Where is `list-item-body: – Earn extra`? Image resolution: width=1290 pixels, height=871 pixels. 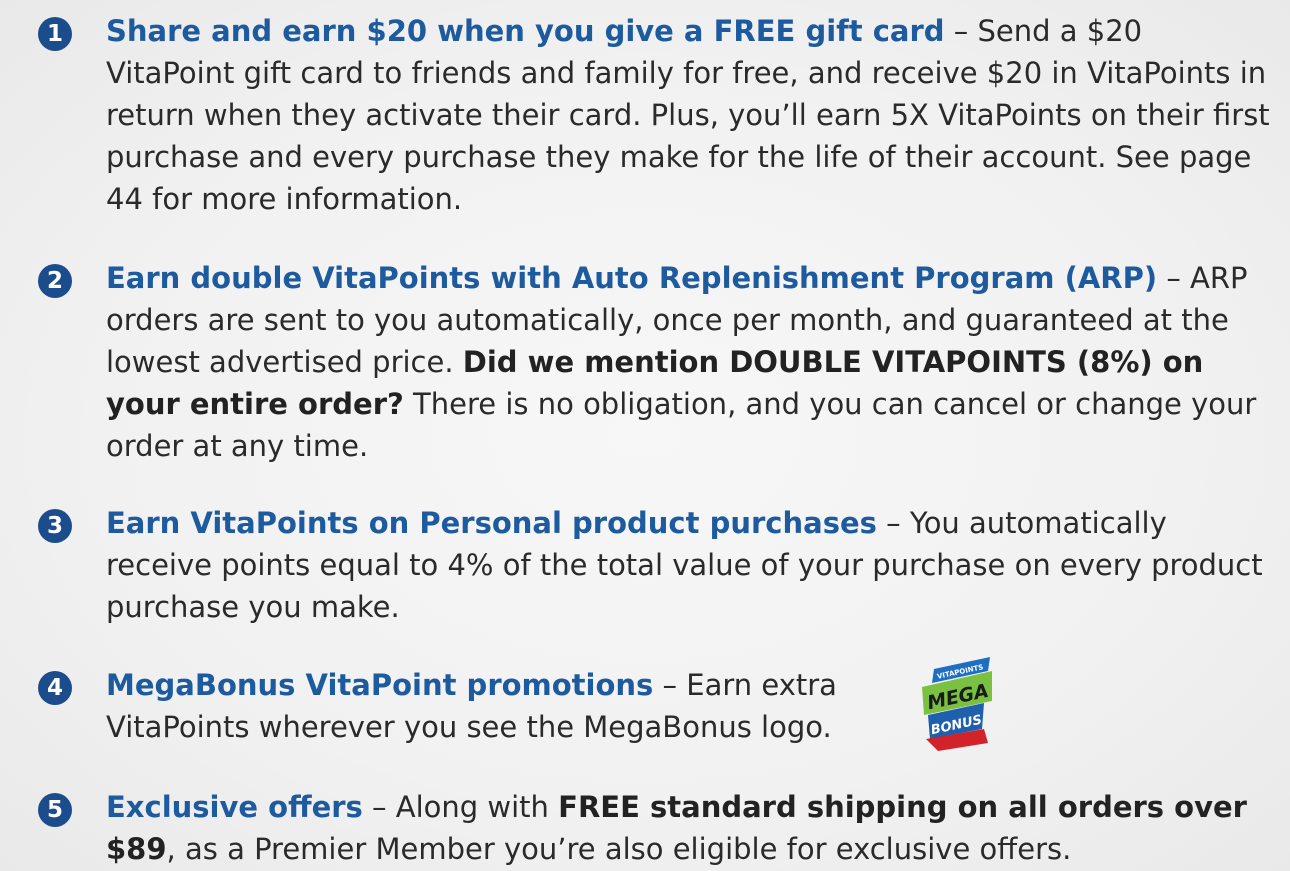
list-item-body: – Earn extra is located at coordinates (745, 685).